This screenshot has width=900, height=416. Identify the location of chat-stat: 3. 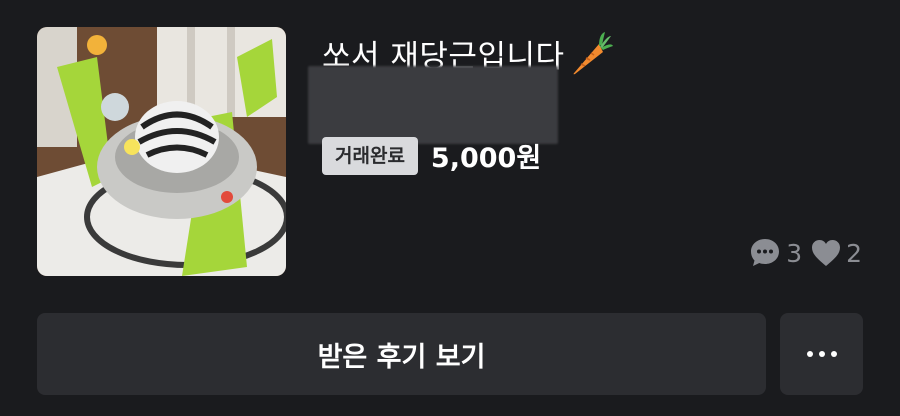
(775, 253).